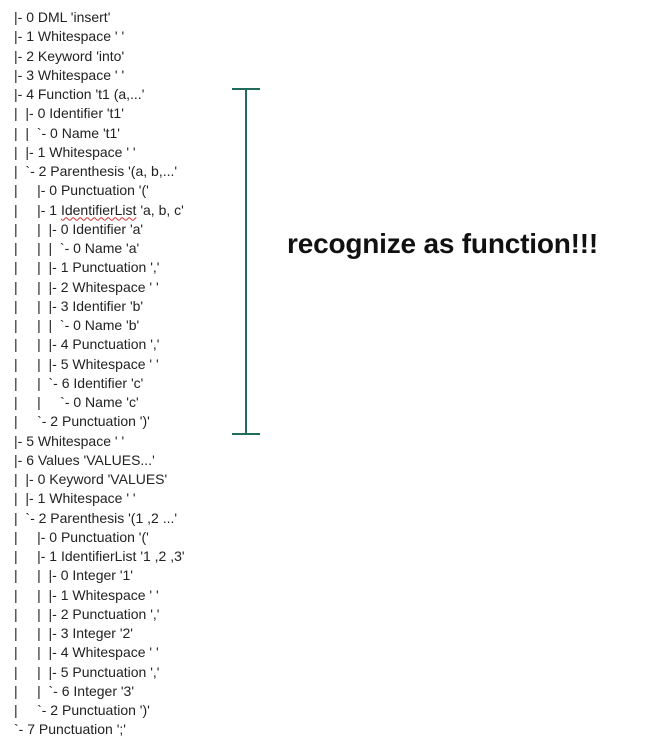  I want to click on tree-line: | |- 0 Keyword 'VALUES', so click(91, 479).